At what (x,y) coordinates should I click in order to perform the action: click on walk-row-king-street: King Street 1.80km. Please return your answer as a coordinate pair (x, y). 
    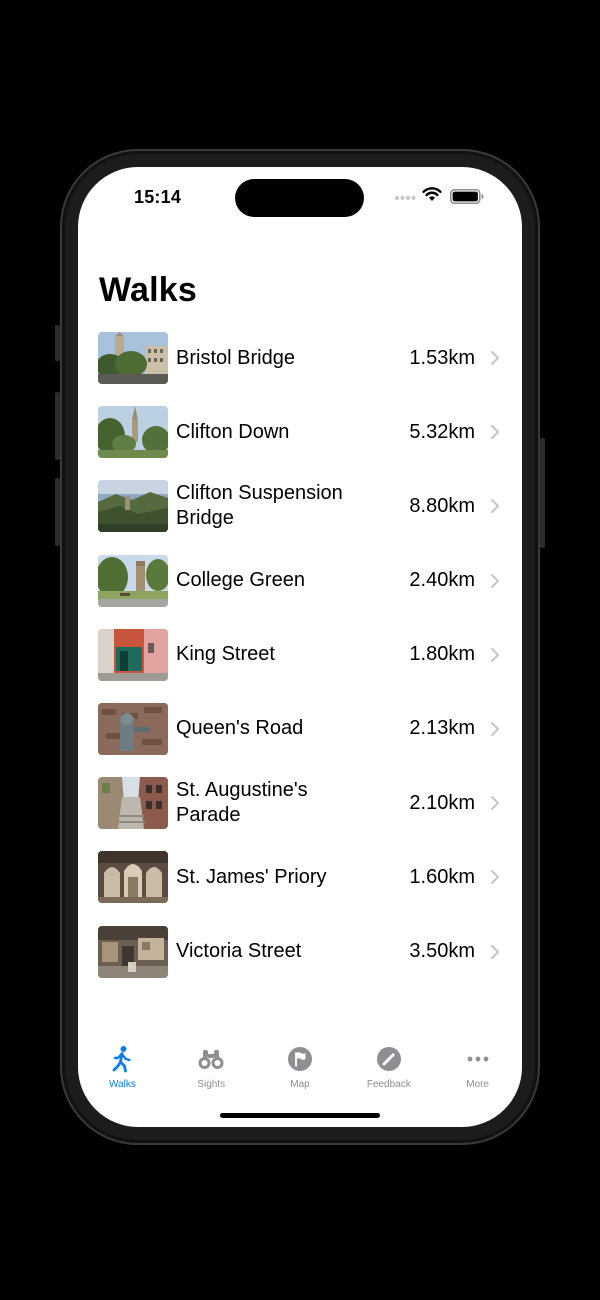
    Looking at the image, I should click on (300, 655).